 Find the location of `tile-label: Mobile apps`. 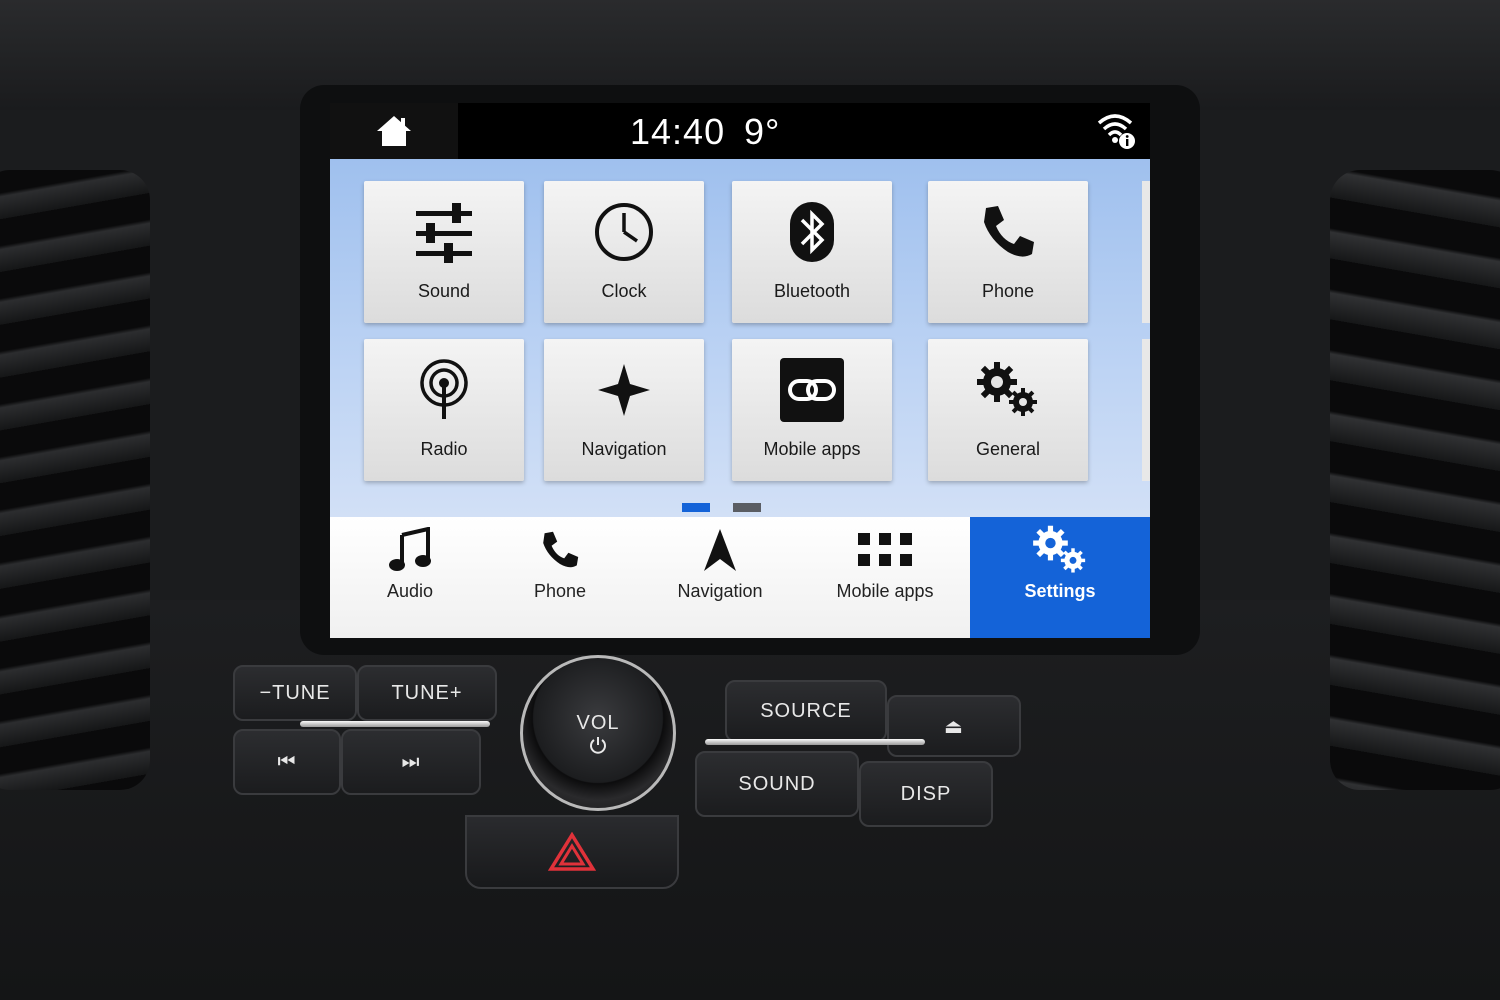

tile-label: Mobile apps is located at coordinates (812, 449).